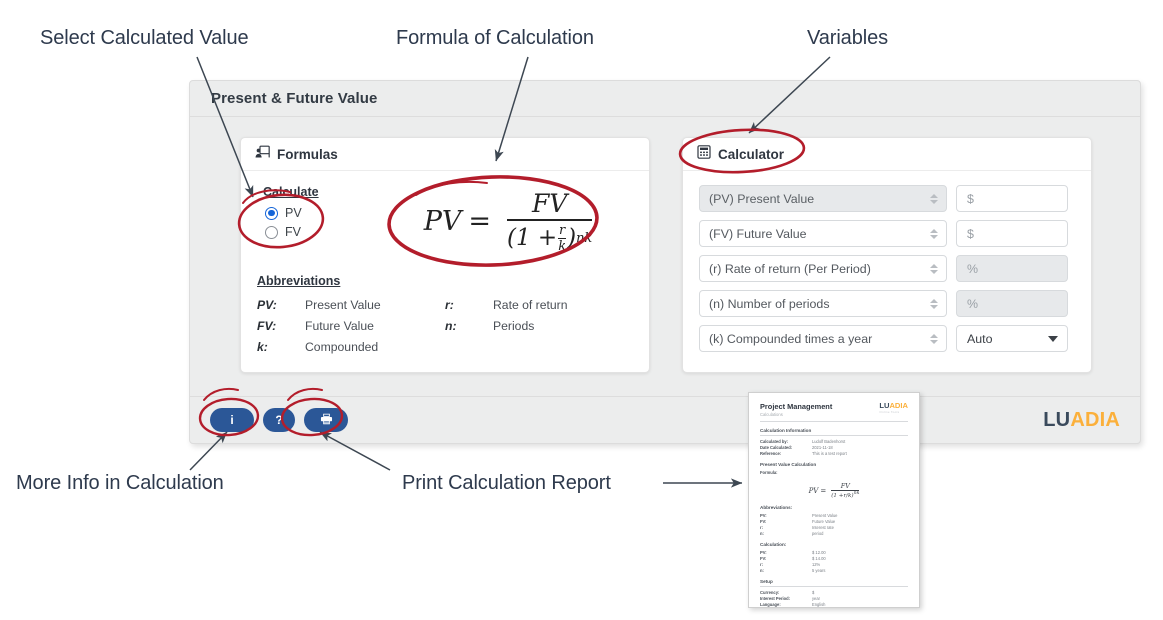 The width and height of the screenshot is (1163, 620). I want to click on abbreviation-value: Periods, so click(514, 325).